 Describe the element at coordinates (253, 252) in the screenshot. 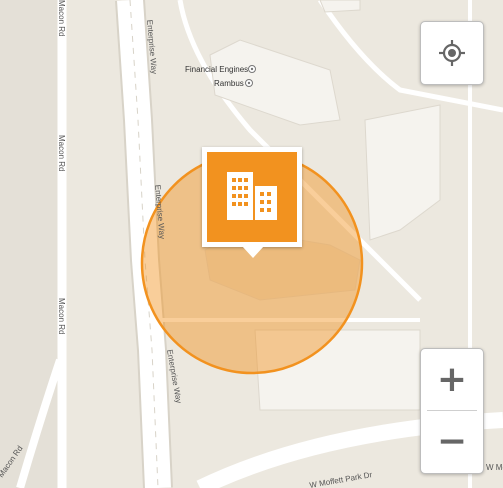

I see `marker-pointer` at that location.